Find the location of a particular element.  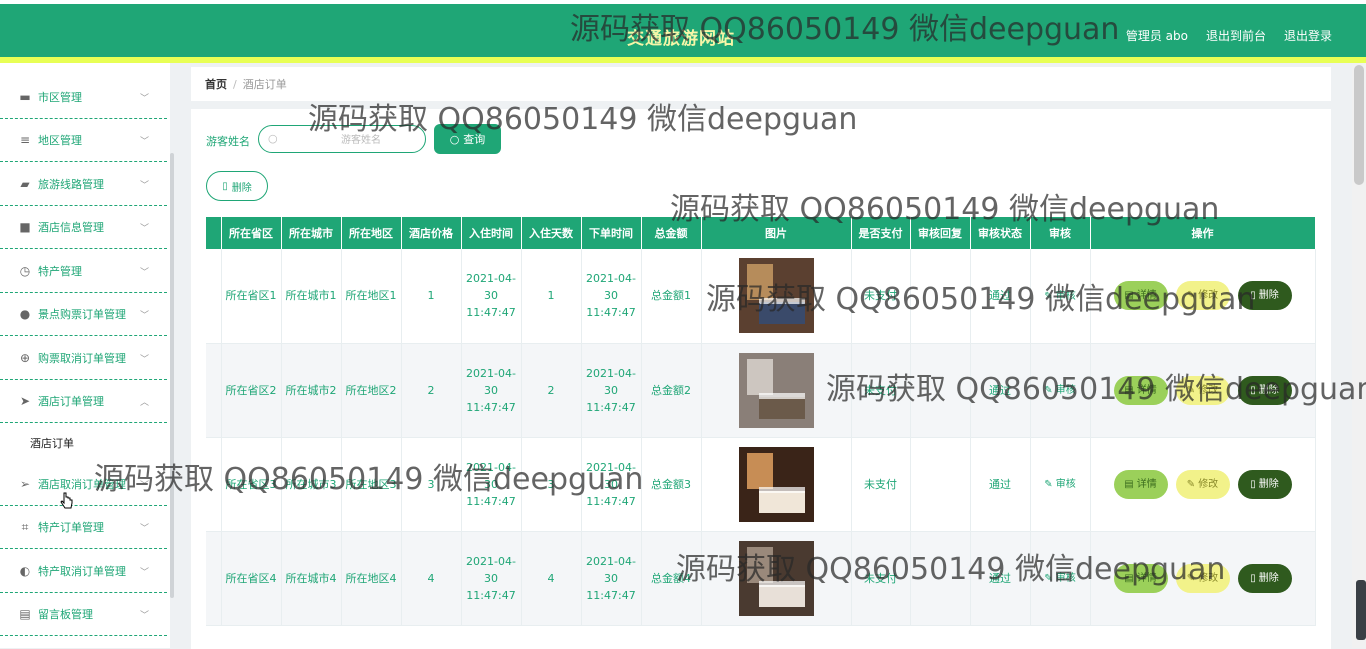

cell-price: 1 is located at coordinates (431, 296).